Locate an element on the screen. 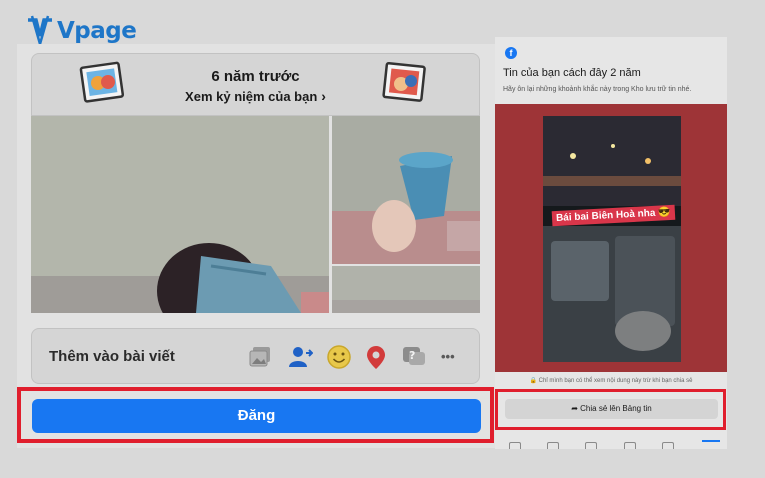  notifications-tab-icon is located at coordinates (668, 445).